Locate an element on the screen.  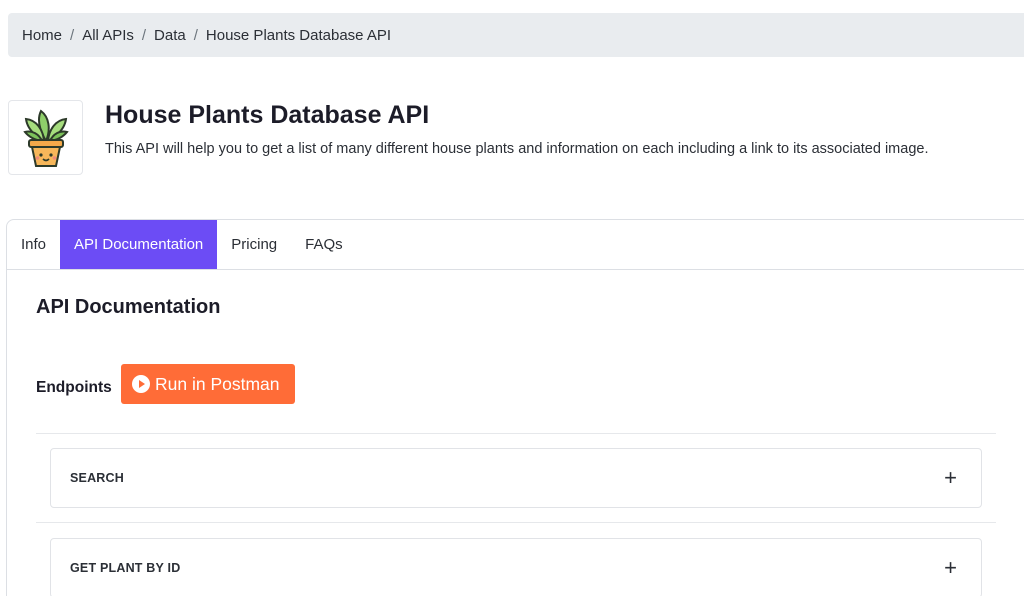
run-in-postman-button: Run in Postman is located at coordinates (208, 384).